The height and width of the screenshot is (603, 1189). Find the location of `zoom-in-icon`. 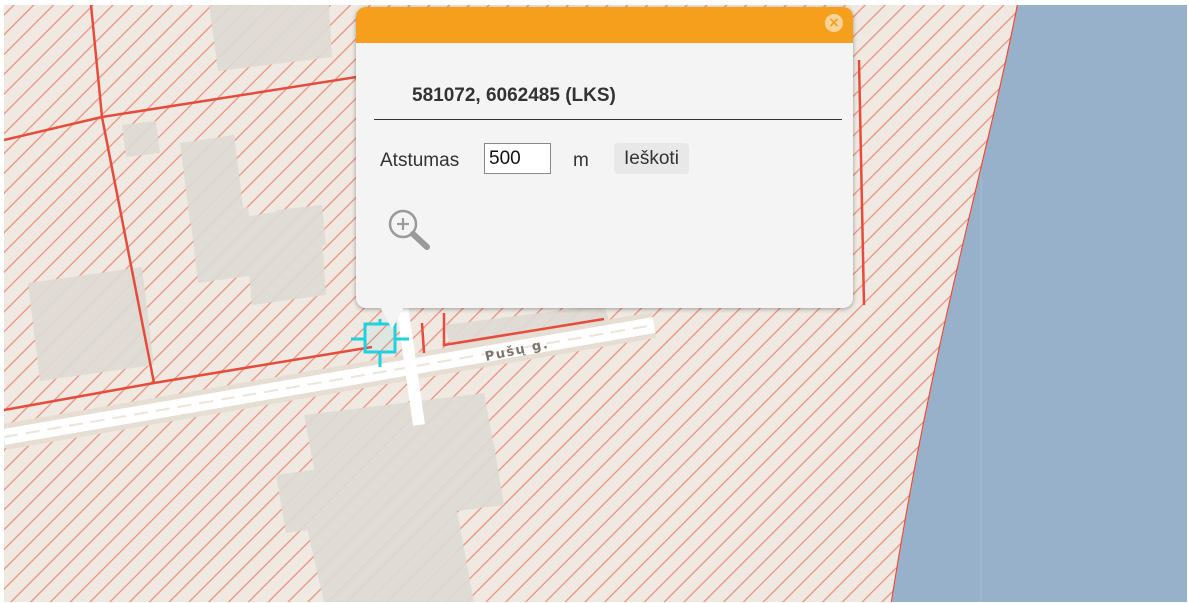

zoom-in-icon is located at coordinates (409, 230).